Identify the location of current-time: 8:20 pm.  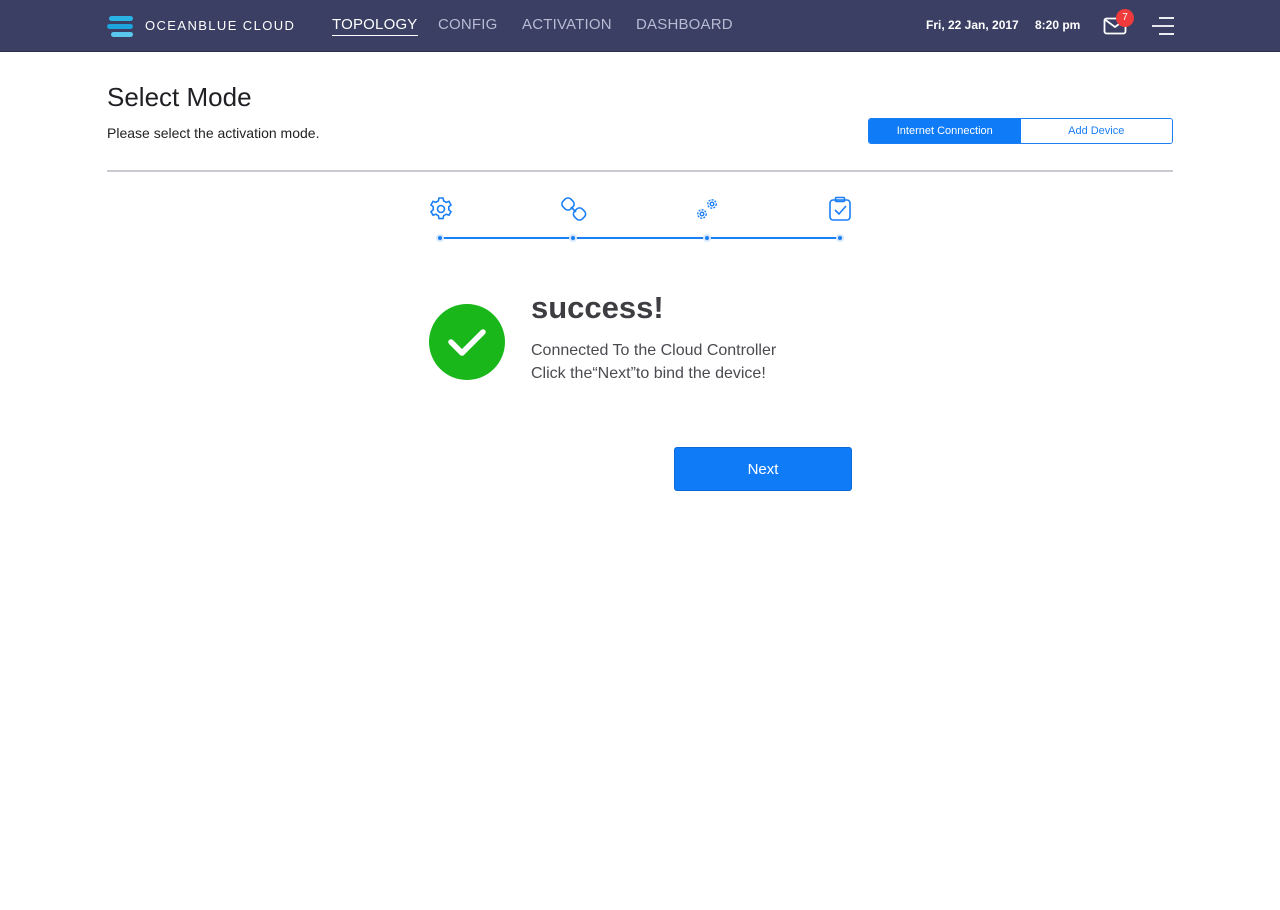
(1058, 25).